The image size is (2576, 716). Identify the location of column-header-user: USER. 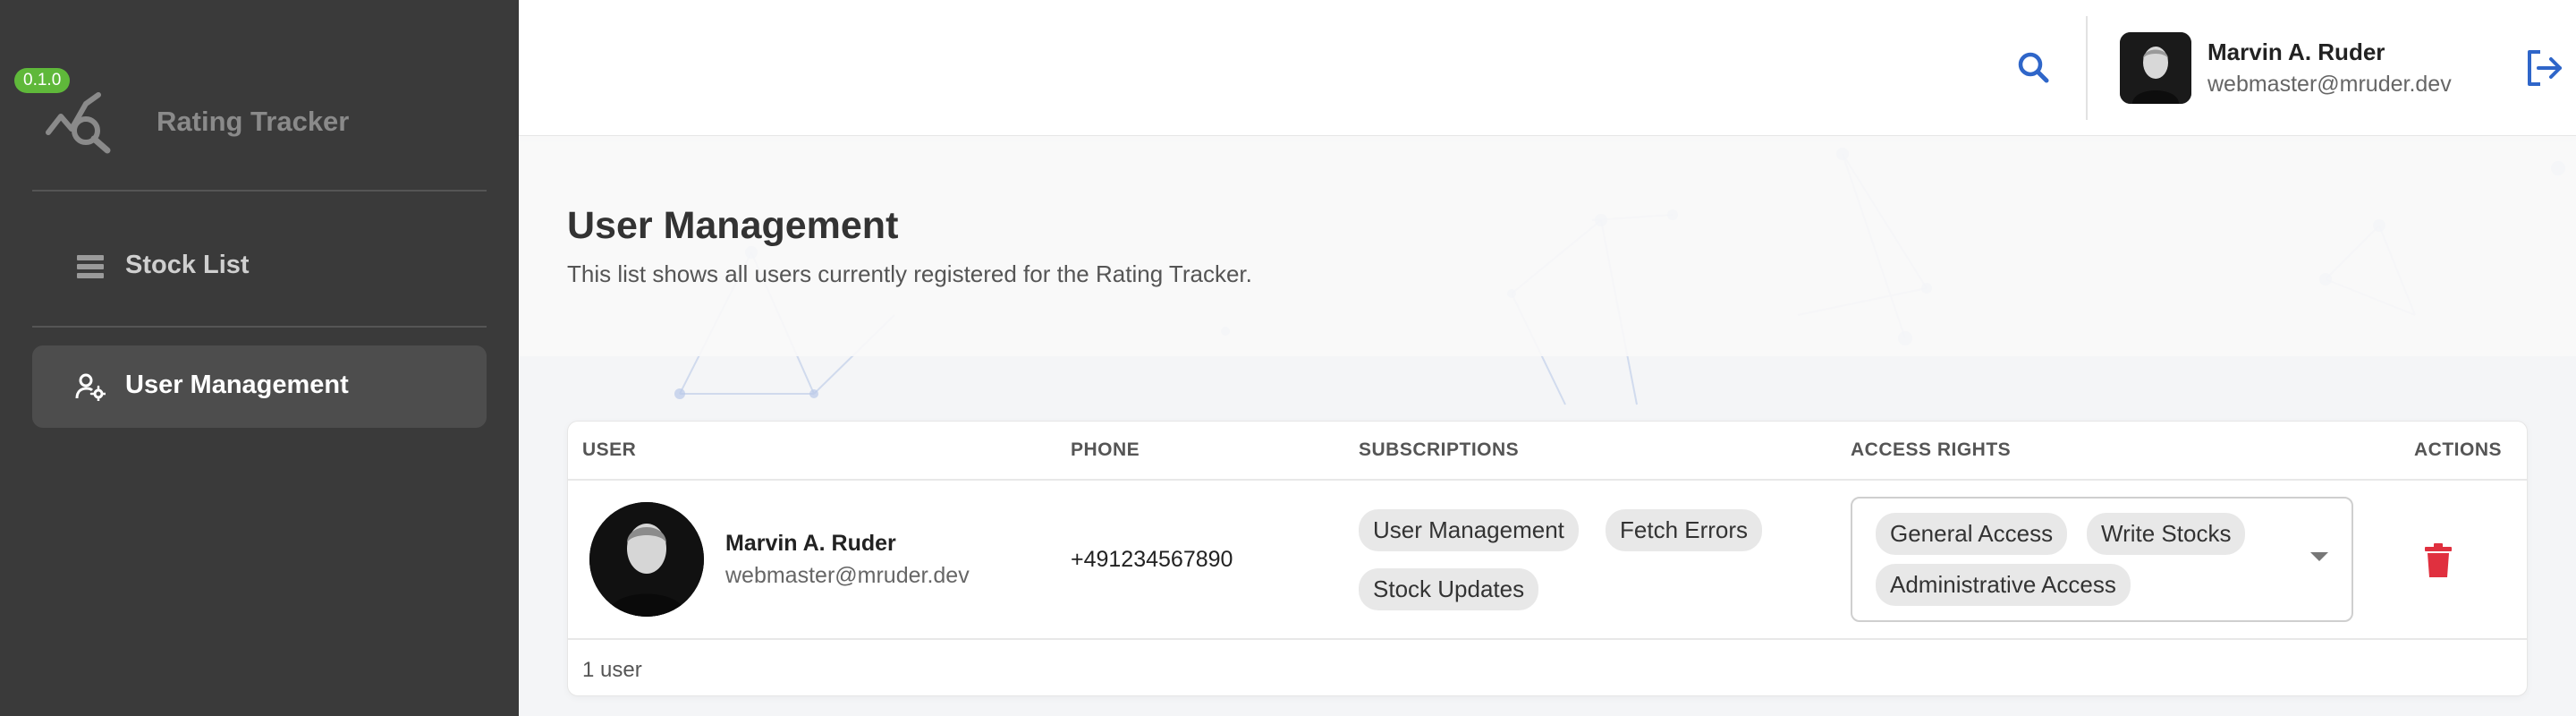
(609, 449).